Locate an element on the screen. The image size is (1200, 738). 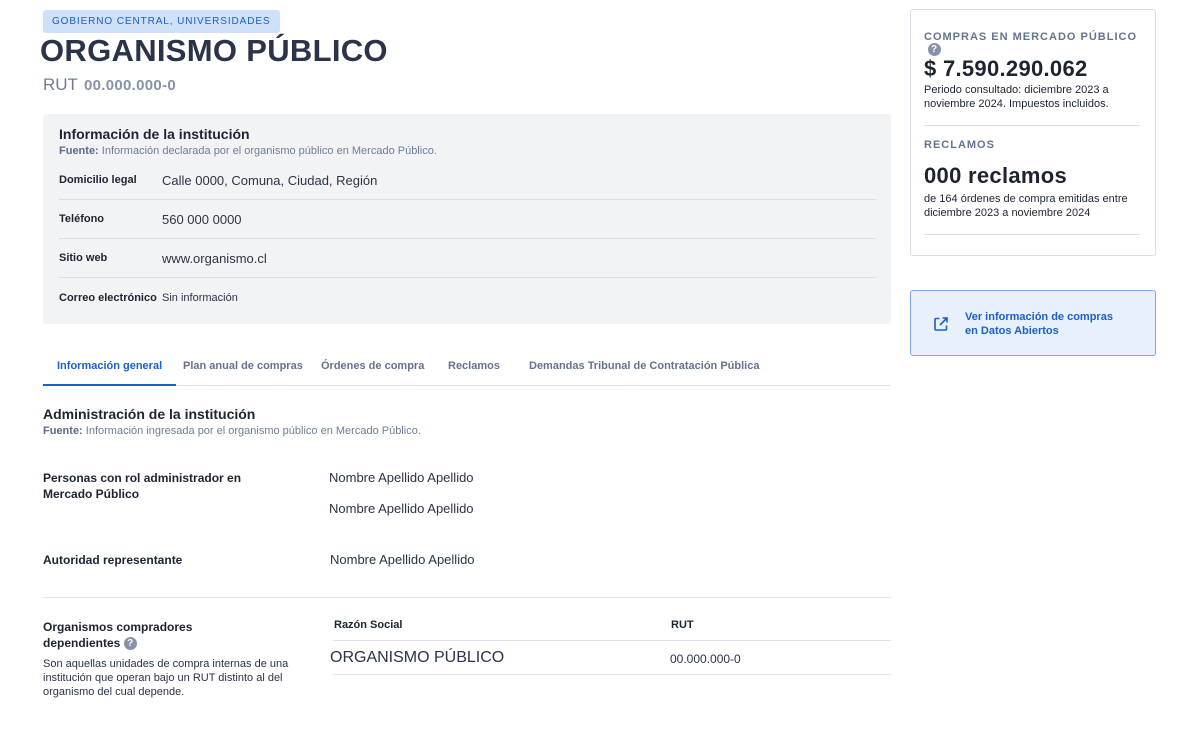
info-row-phone: Teléfono 560 000 0000 is located at coordinates (467, 219).